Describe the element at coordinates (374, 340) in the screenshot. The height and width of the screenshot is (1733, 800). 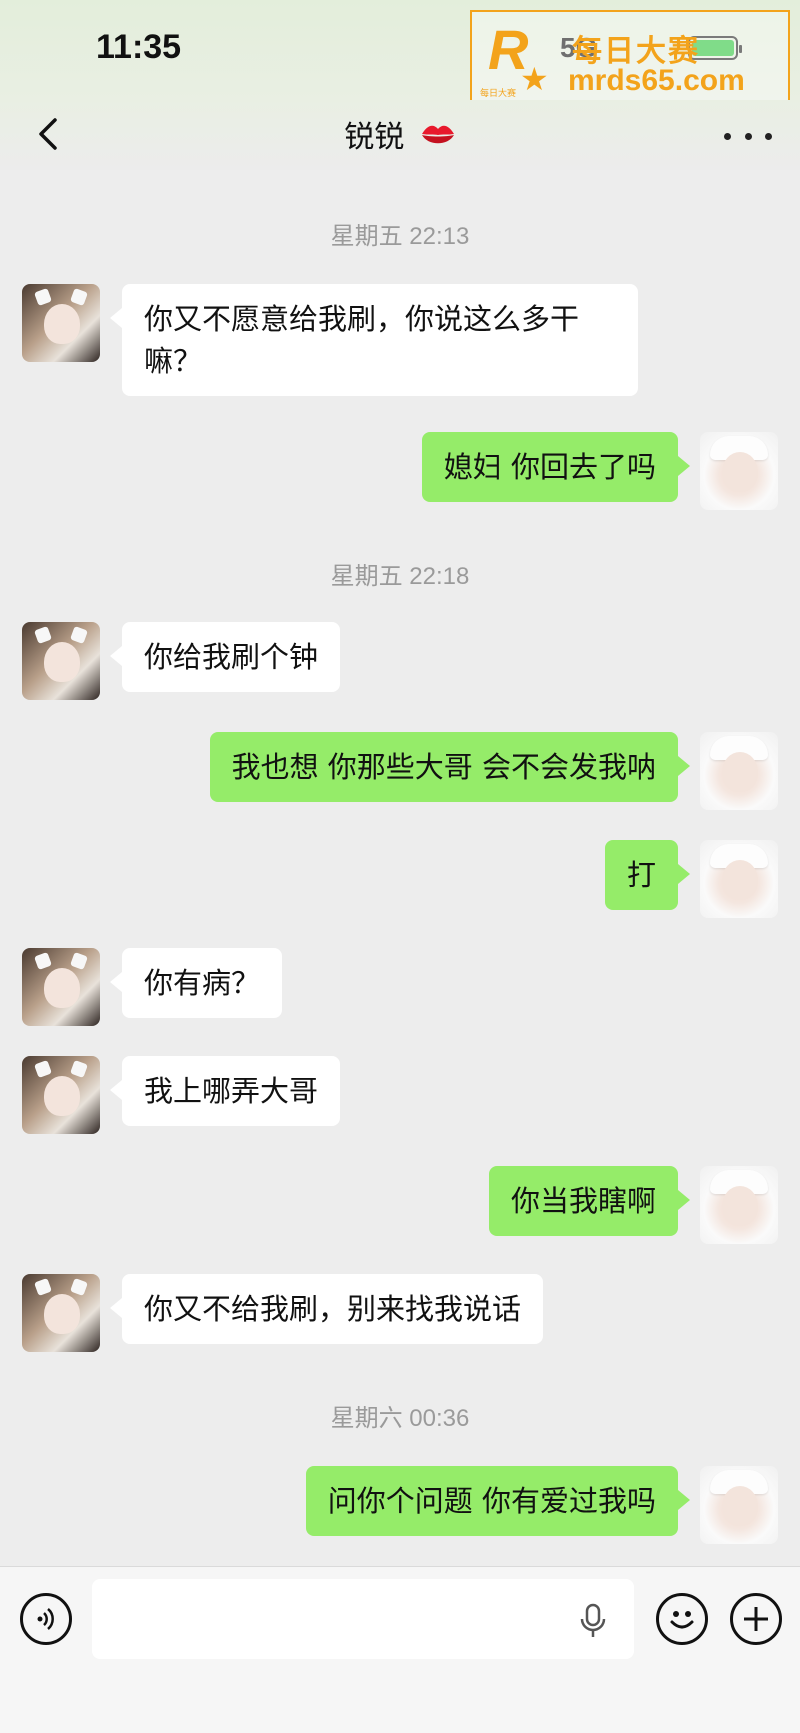
I see `message-bubble-received: 你又不愿意给我刷，你说这么多干嘛？` at that location.